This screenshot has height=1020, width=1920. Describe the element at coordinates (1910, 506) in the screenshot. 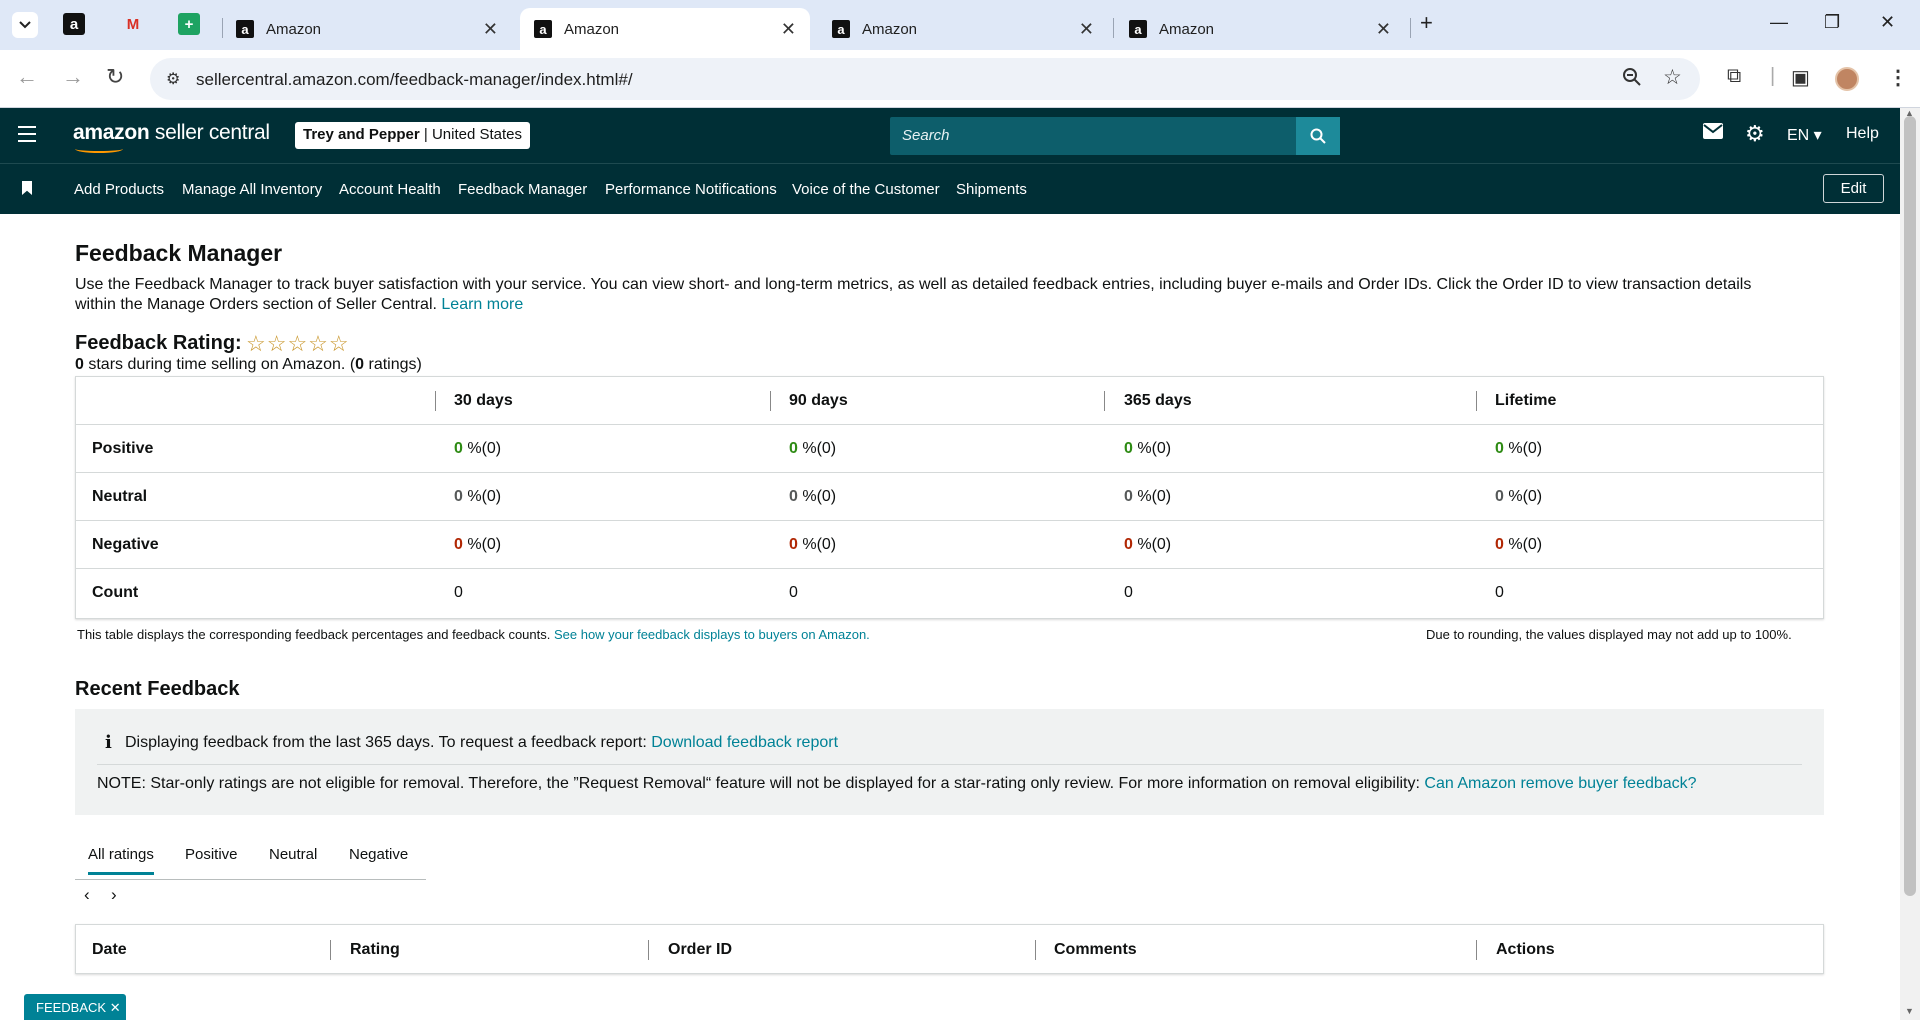

I see `scrollbar-thumb` at that location.